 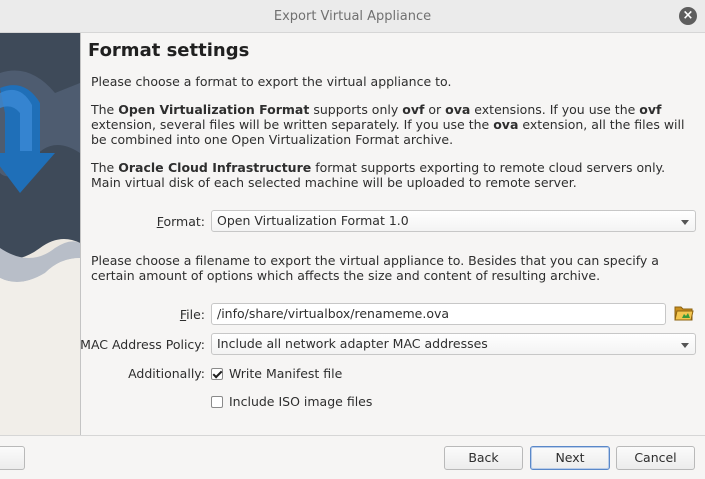 What do you see at coordinates (684, 313) in the screenshot?
I see `folder-open-icon` at bounding box center [684, 313].